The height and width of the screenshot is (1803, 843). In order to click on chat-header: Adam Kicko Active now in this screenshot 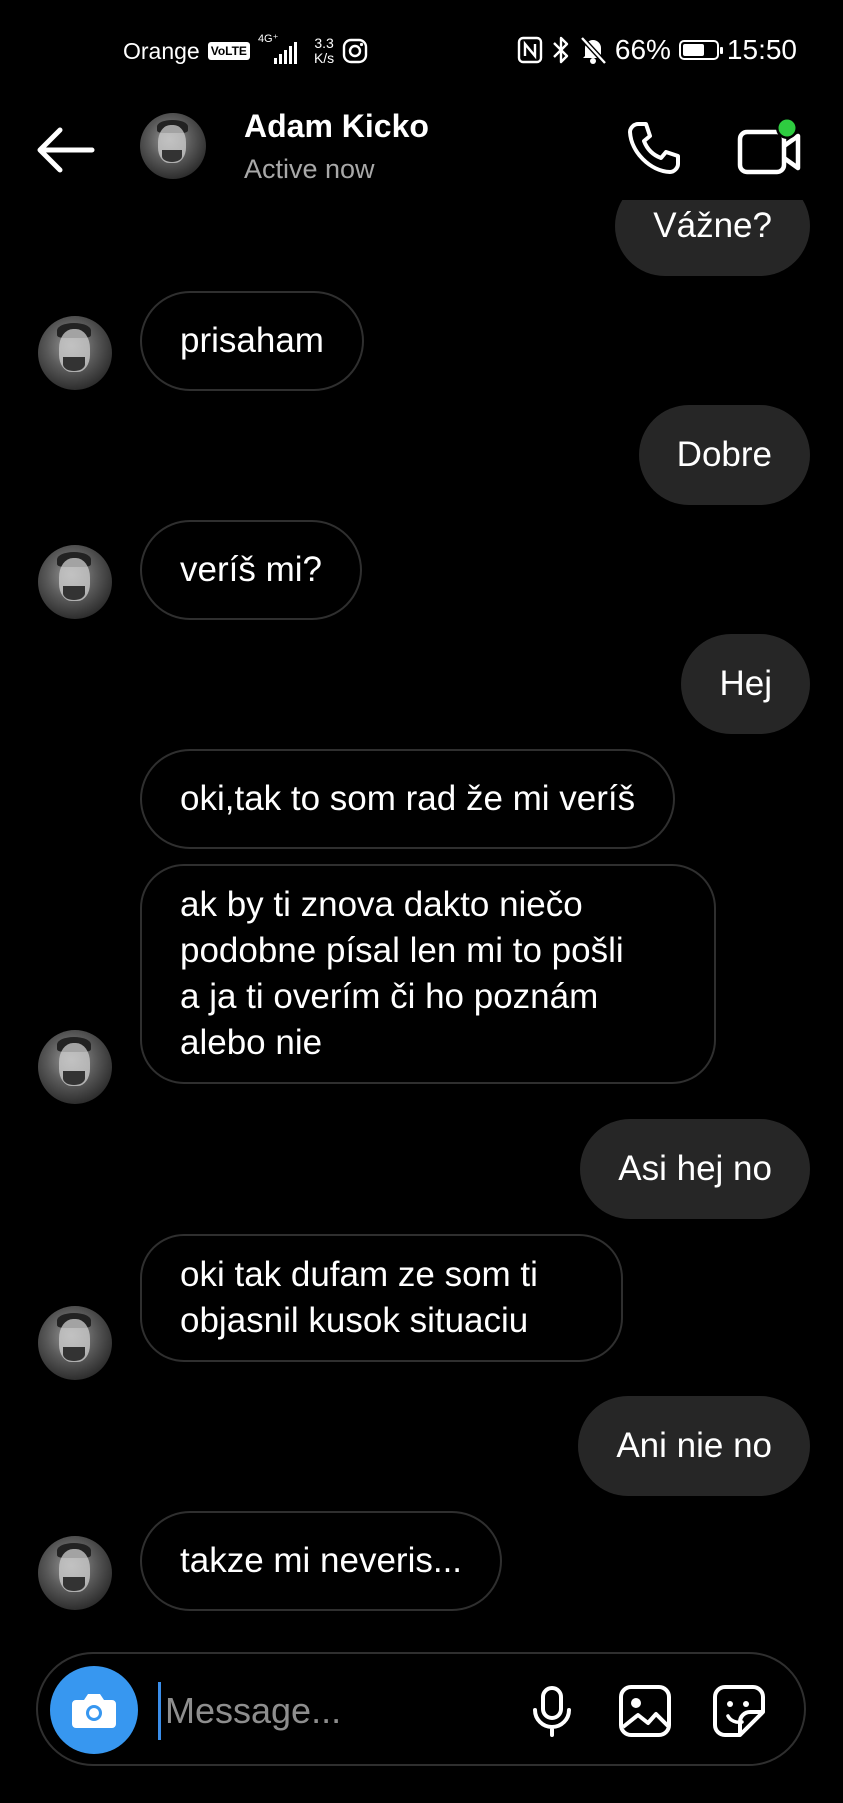, I will do `click(421, 155)`.